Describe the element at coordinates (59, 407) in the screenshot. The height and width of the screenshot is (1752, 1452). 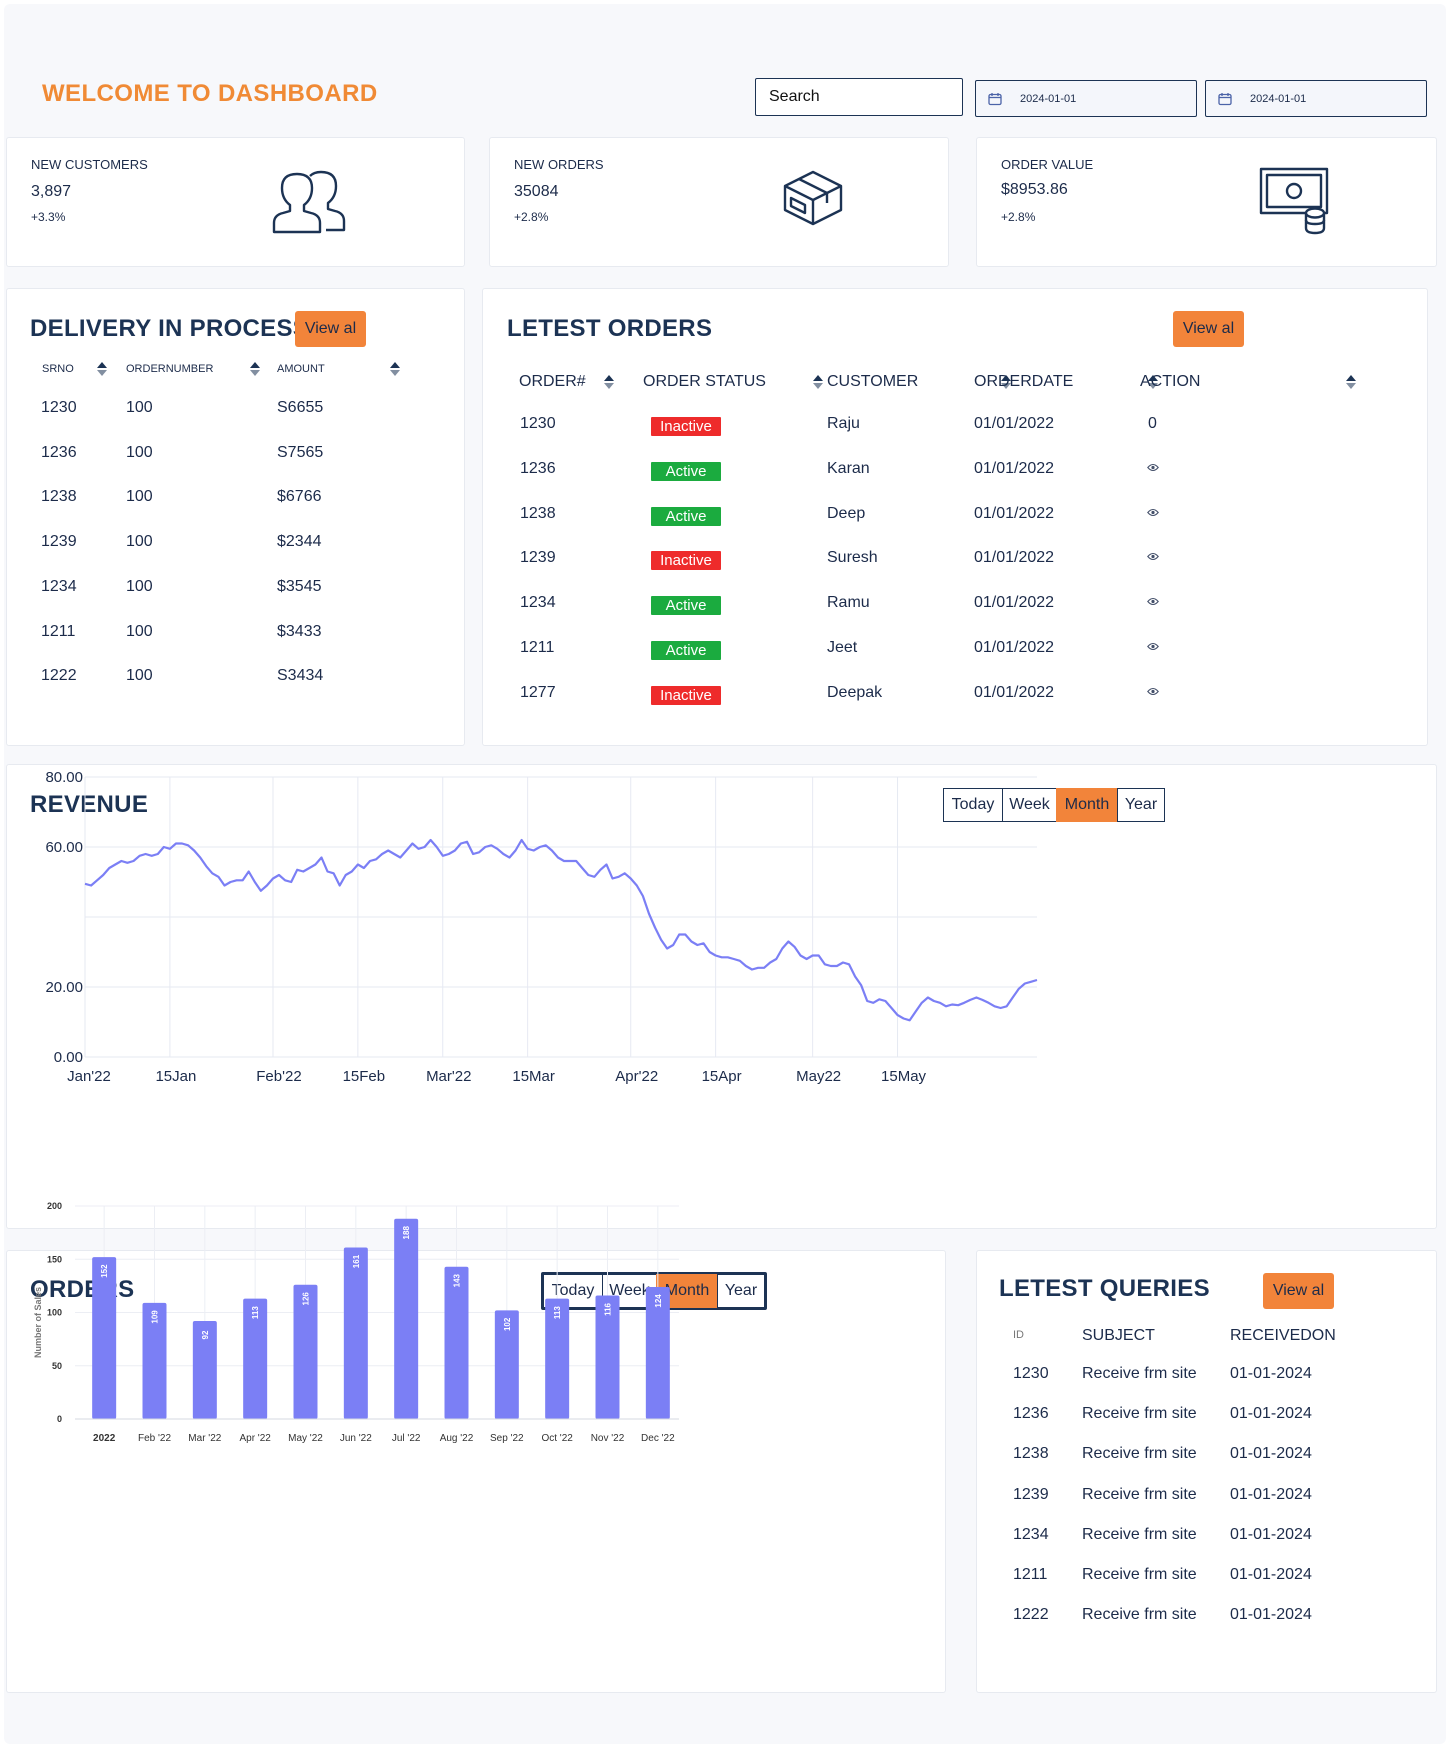
I see `srno-cell: 1230` at that location.